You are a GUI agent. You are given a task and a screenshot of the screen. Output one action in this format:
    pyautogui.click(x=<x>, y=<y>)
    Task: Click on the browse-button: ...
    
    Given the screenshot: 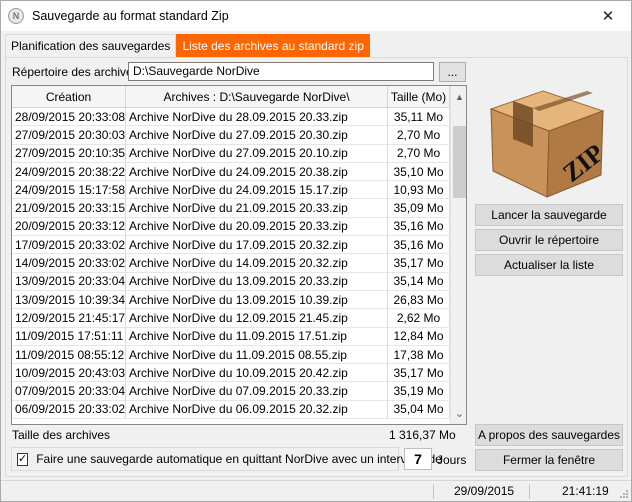 What is the action you would take?
    pyautogui.click(x=452, y=72)
    